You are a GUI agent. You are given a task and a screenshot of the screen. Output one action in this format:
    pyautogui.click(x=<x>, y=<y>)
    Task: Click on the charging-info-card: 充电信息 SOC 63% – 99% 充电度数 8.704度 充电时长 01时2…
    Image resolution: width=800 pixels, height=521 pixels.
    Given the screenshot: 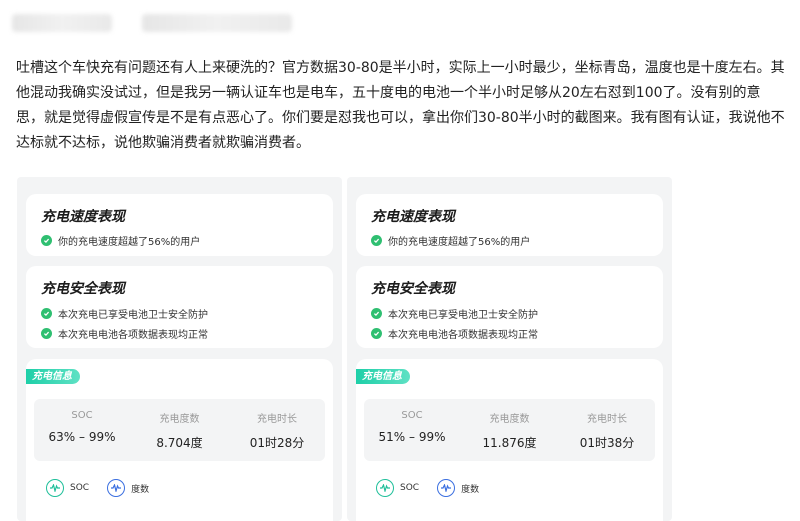 What is the action you would take?
    pyautogui.click(x=179, y=440)
    